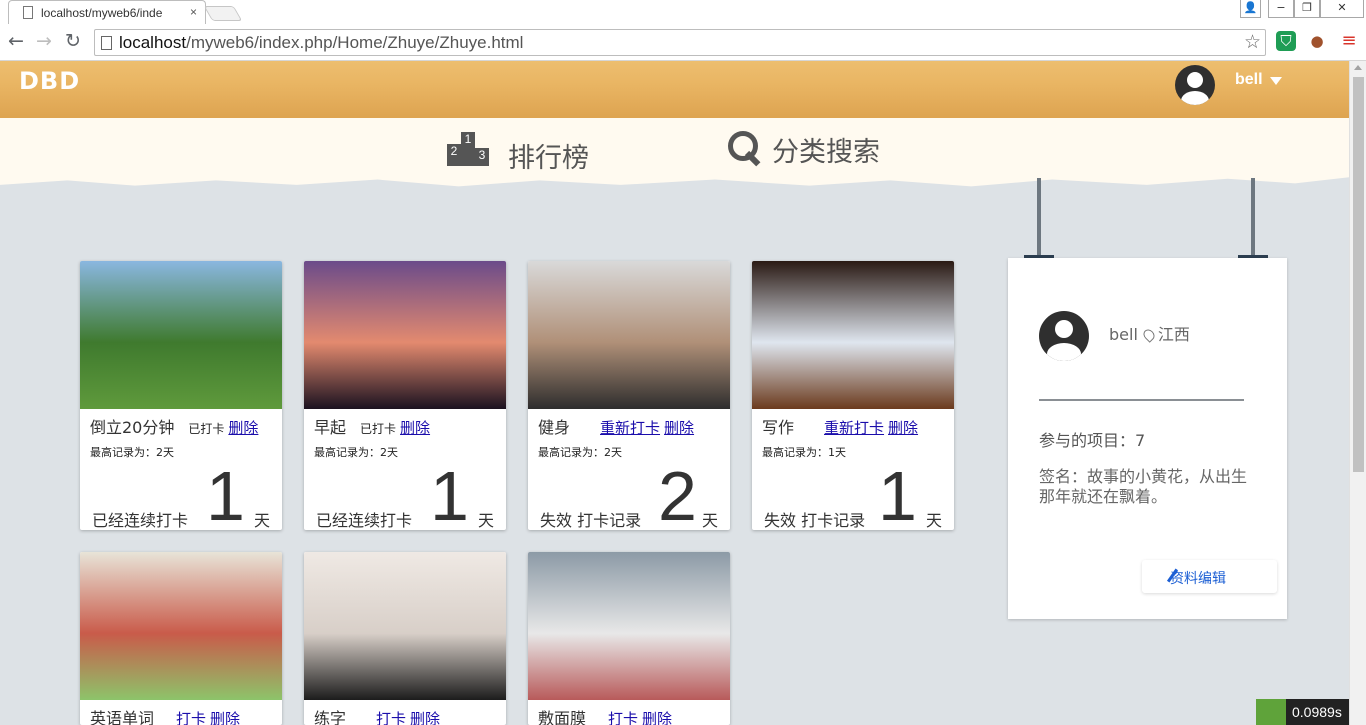  What do you see at coordinates (826, 149) in the screenshot?
I see `nav-category-search: 分类搜索` at bounding box center [826, 149].